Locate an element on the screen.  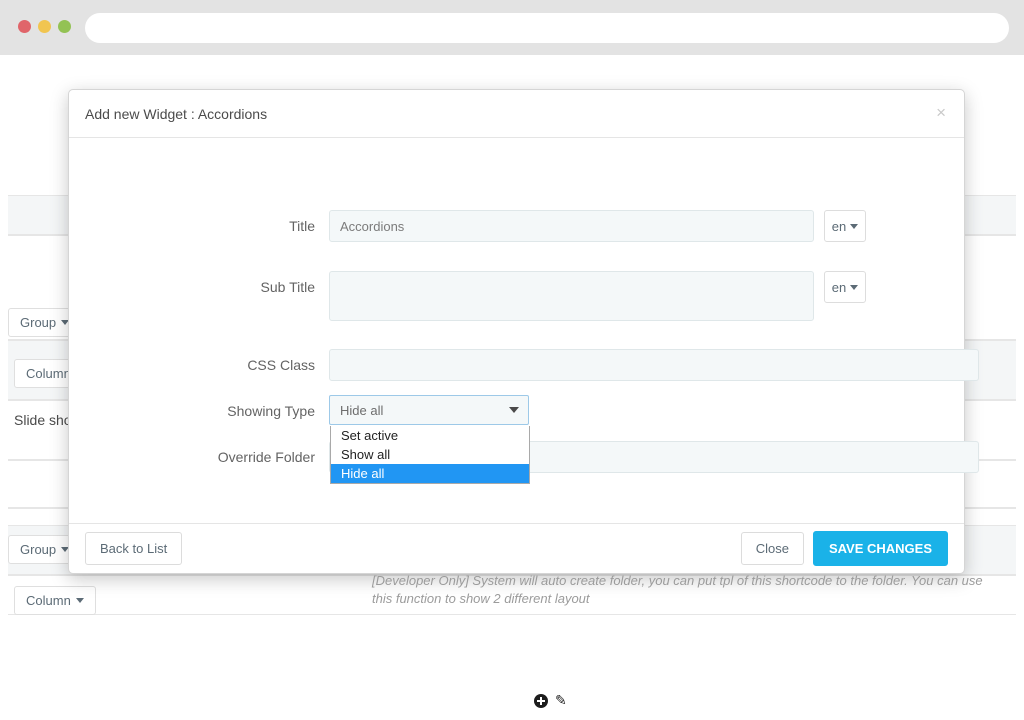
title-language-dropdown: en is located at coordinates (845, 226).